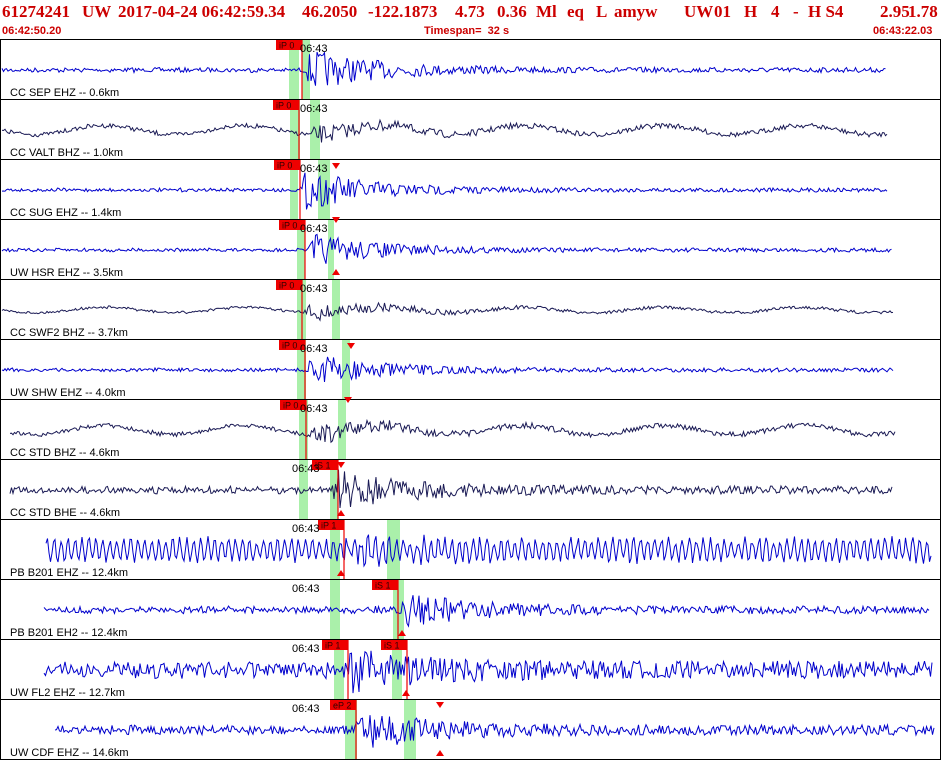 This screenshot has height=760, width=941. I want to click on trace-panel: iP 0 06:43 CC SEP EHZ -- 0.6km, so click(470, 69).